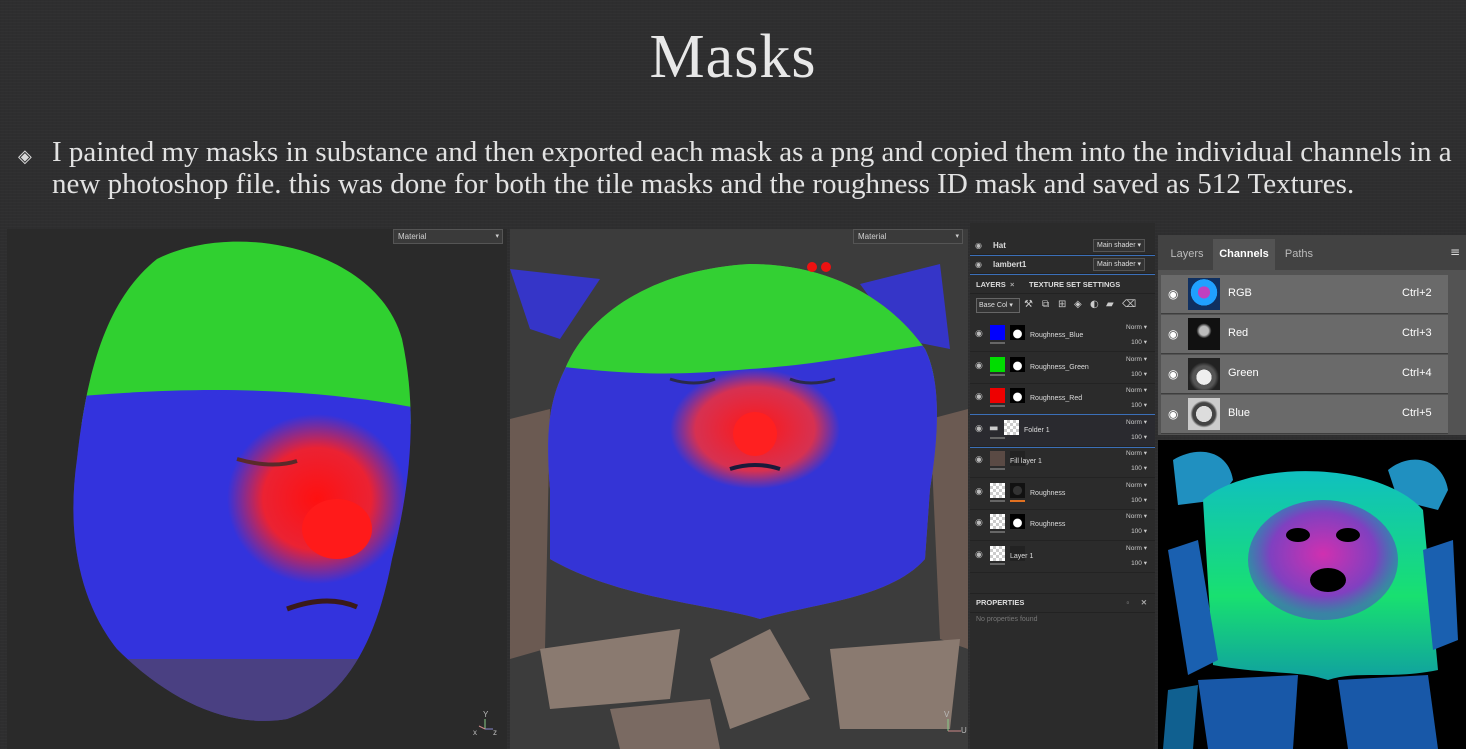 Image resolution: width=1466 pixels, height=749 pixels. I want to click on tab-texture-set-settings: TEXTURE SET SETTINGS, so click(1074, 285).